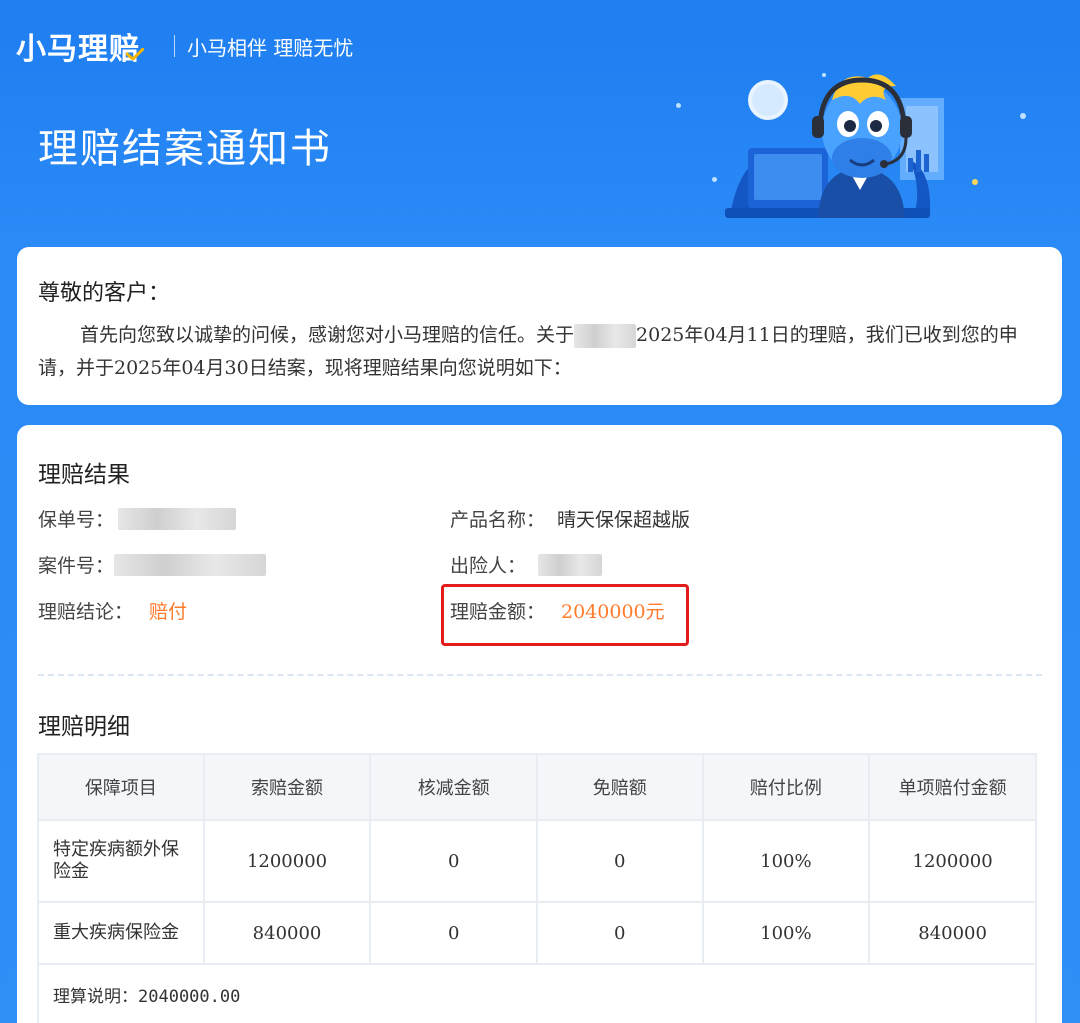 The height and width of the screenshot is (1023, 1080). I want to click on greeting-text-part1: 首先向您致以诚挚的问候，感谢您对小马理赔的信任。关于, so click(327, 335).